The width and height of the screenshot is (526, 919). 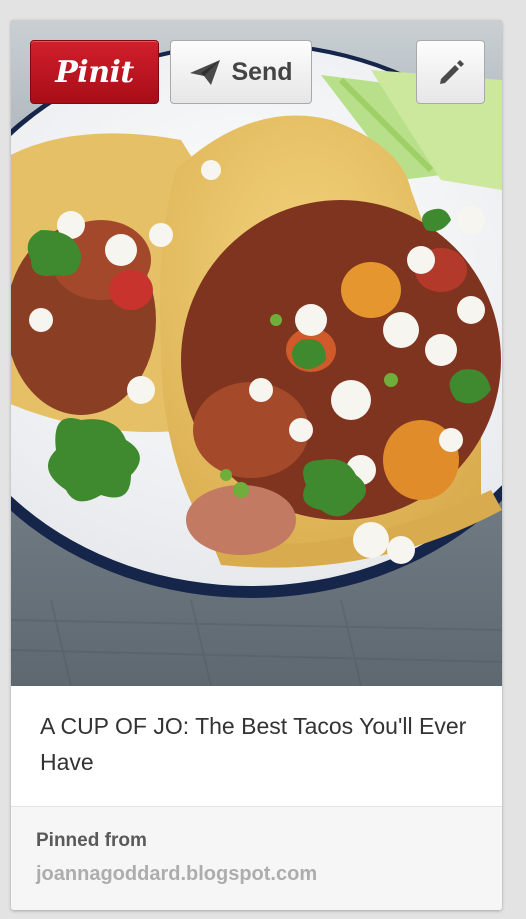 What do you see at coordinates (262, 71) in the screenshot?
I see `send-label: Send` at bounding box center [262, 71].